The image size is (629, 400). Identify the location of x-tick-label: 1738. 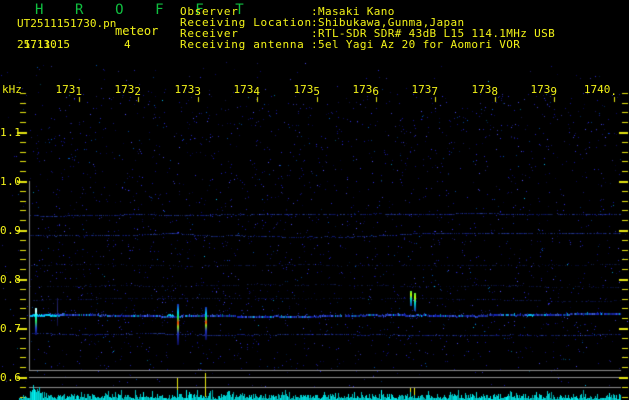
(485, 90).